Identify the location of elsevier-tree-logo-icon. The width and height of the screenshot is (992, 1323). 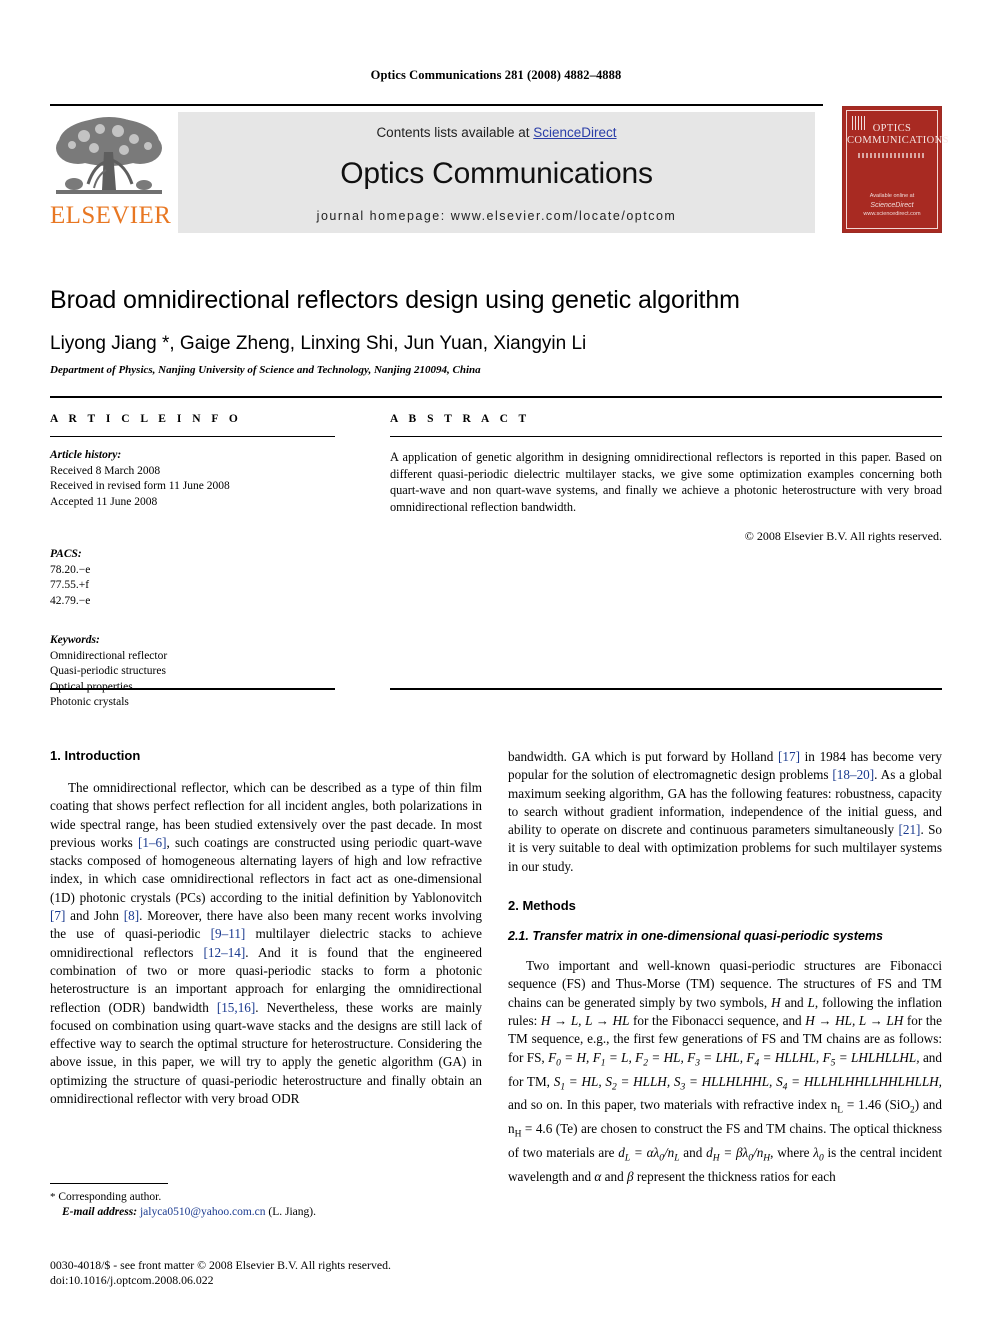
(109, 155).